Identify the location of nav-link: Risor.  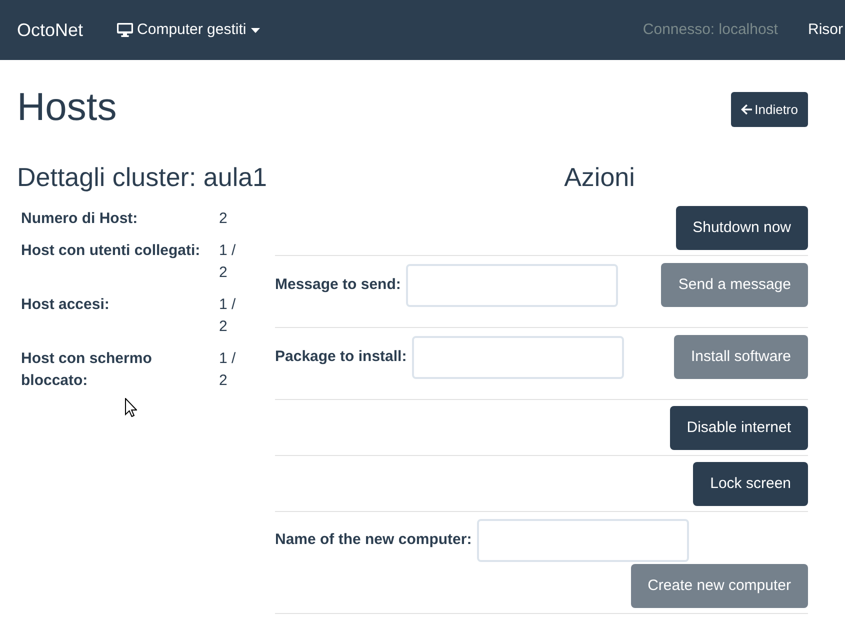
(825, 30).